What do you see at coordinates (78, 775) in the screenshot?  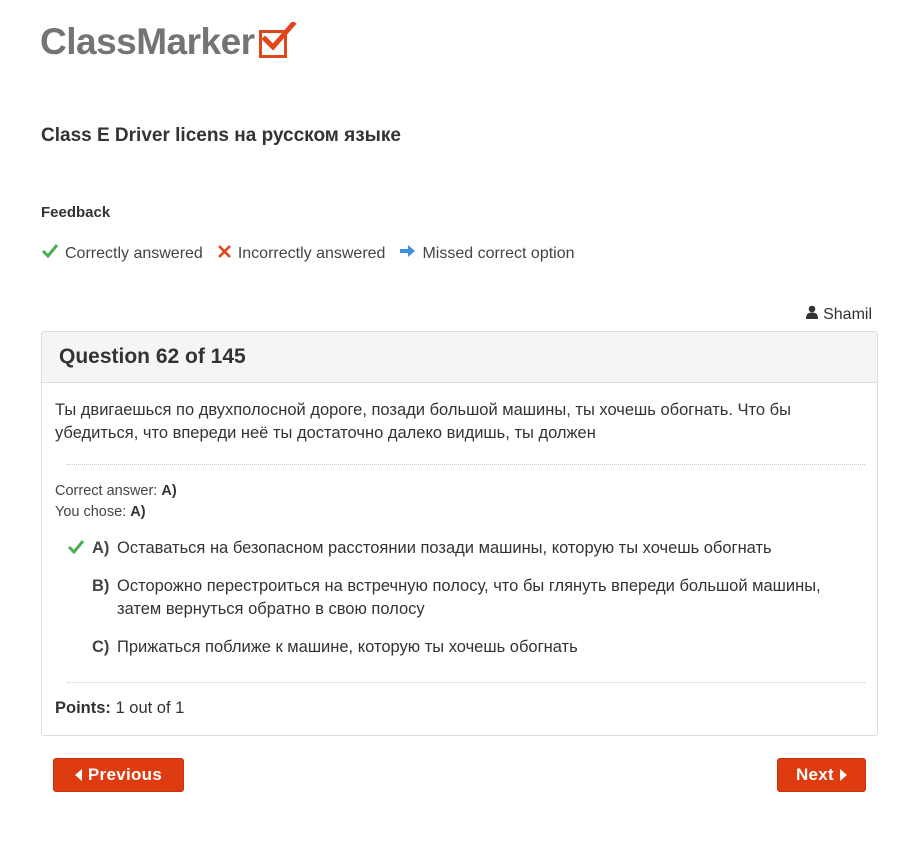 I see `caret-left-icon` at bounding box center [78, 775].